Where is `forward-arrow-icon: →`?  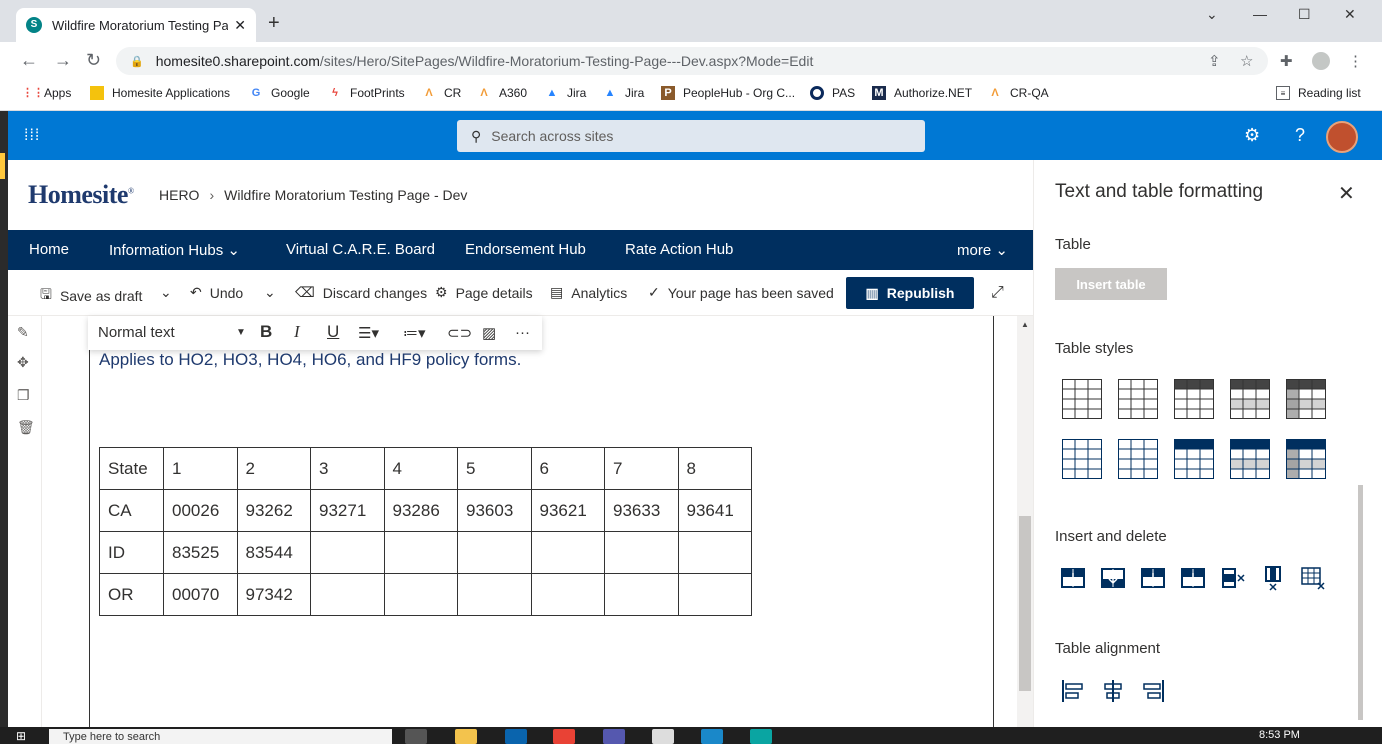 forward-arrow-icon: → is located at coordinates (63, 60).